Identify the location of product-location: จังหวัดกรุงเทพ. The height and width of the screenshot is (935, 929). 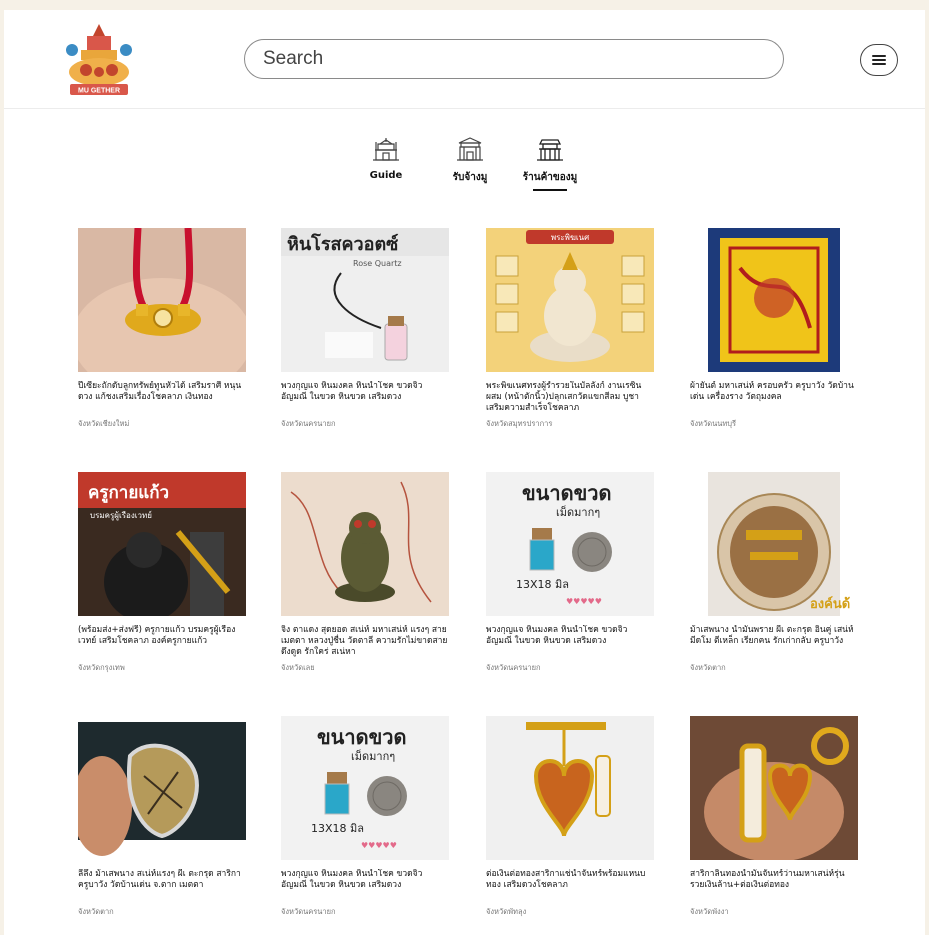
(101, 667).